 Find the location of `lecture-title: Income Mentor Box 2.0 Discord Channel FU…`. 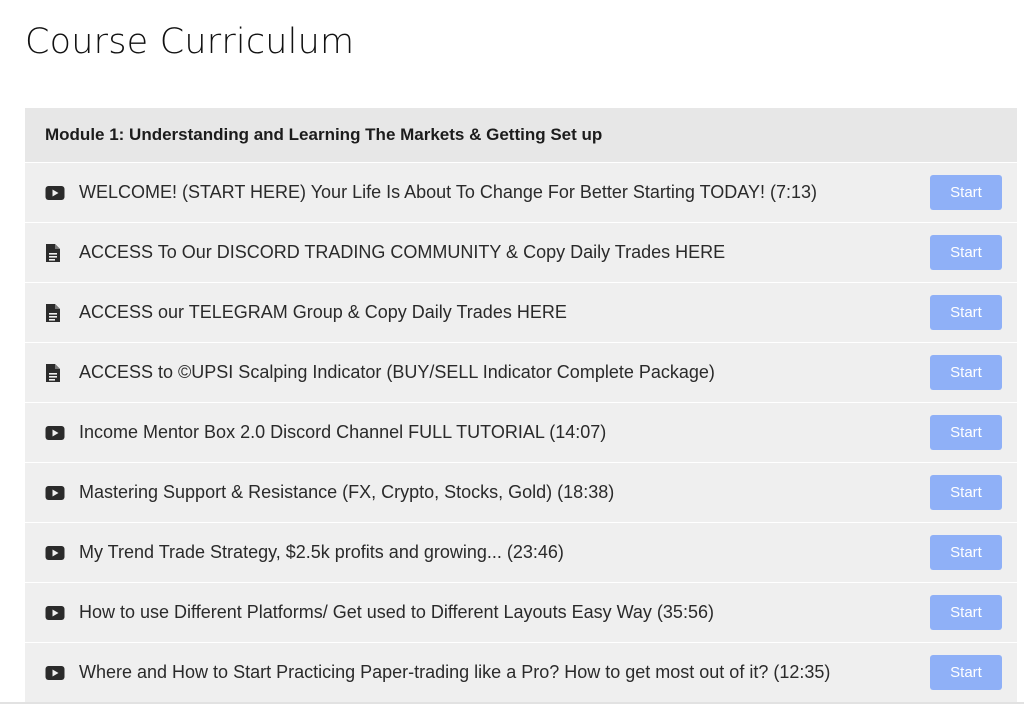

lecture-title: Income Mentor Box 2.0 Discord Channel FU… is located at coordinates (343, 432).